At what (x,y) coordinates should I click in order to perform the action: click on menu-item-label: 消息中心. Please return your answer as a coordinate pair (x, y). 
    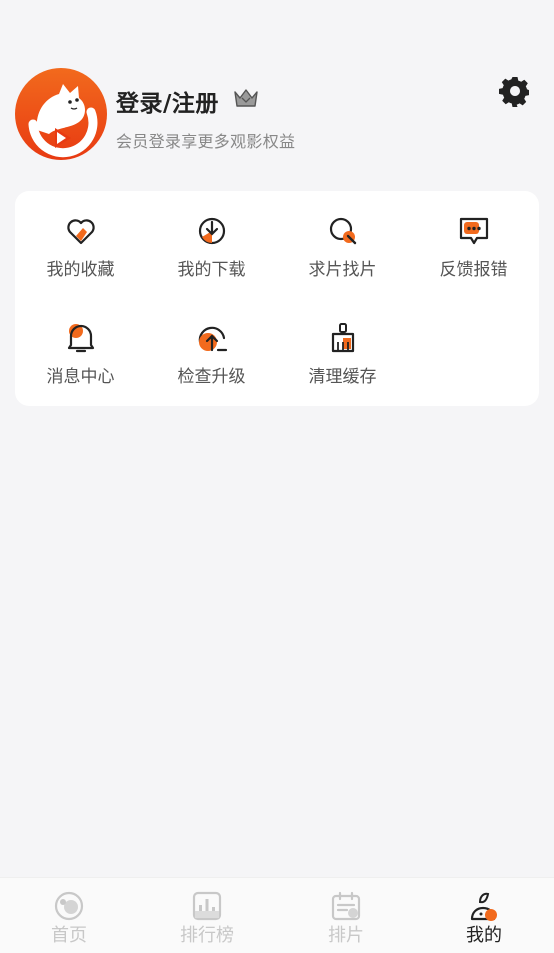
    Looking at the image, I should click on (80, 377).